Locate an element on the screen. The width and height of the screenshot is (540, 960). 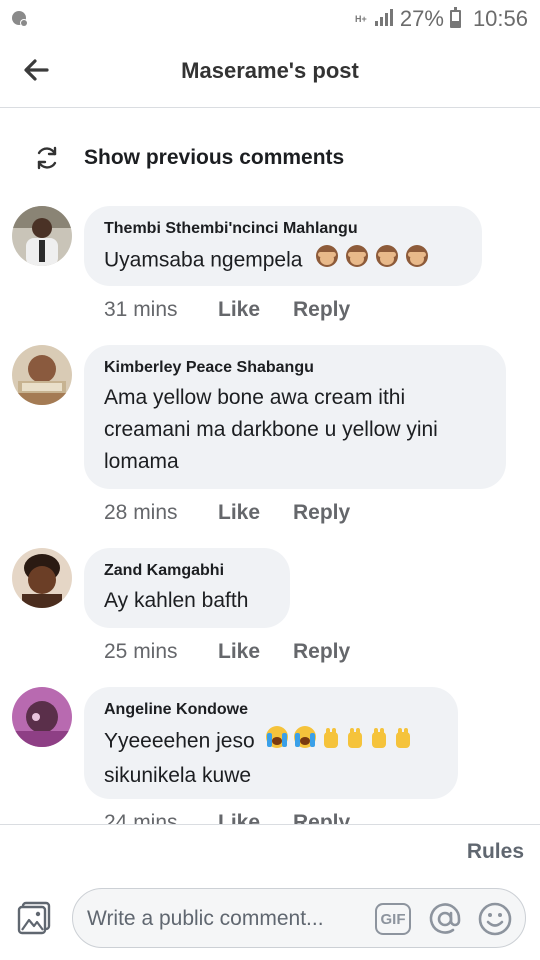
gif-button: GIF is located at coordinates (393, 919).